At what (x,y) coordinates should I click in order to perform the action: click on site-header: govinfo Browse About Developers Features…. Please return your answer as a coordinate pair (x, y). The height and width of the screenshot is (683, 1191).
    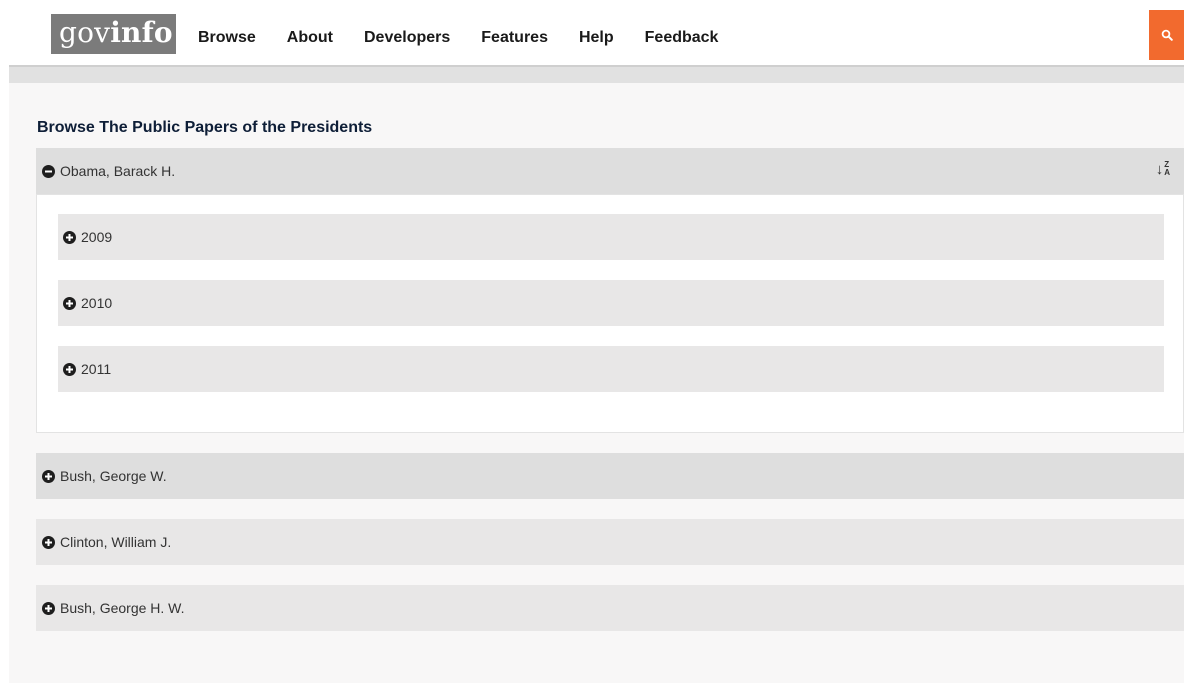
    Looking at the image, I should click on (596, 37).